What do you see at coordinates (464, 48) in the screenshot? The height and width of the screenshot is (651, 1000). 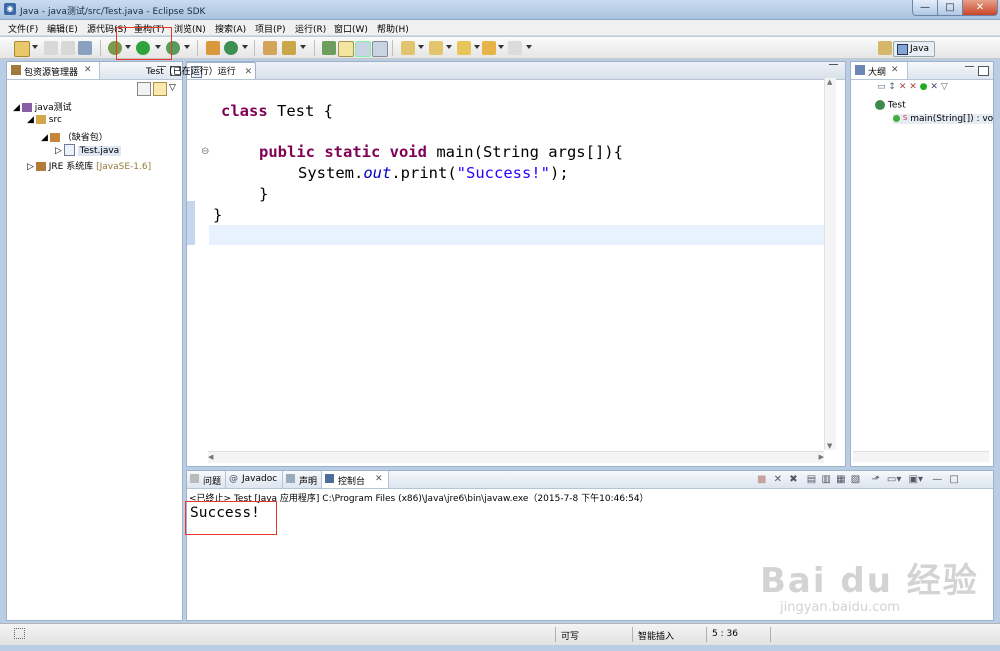 I see `last-edit-icon` at bounding box center [464, 48].